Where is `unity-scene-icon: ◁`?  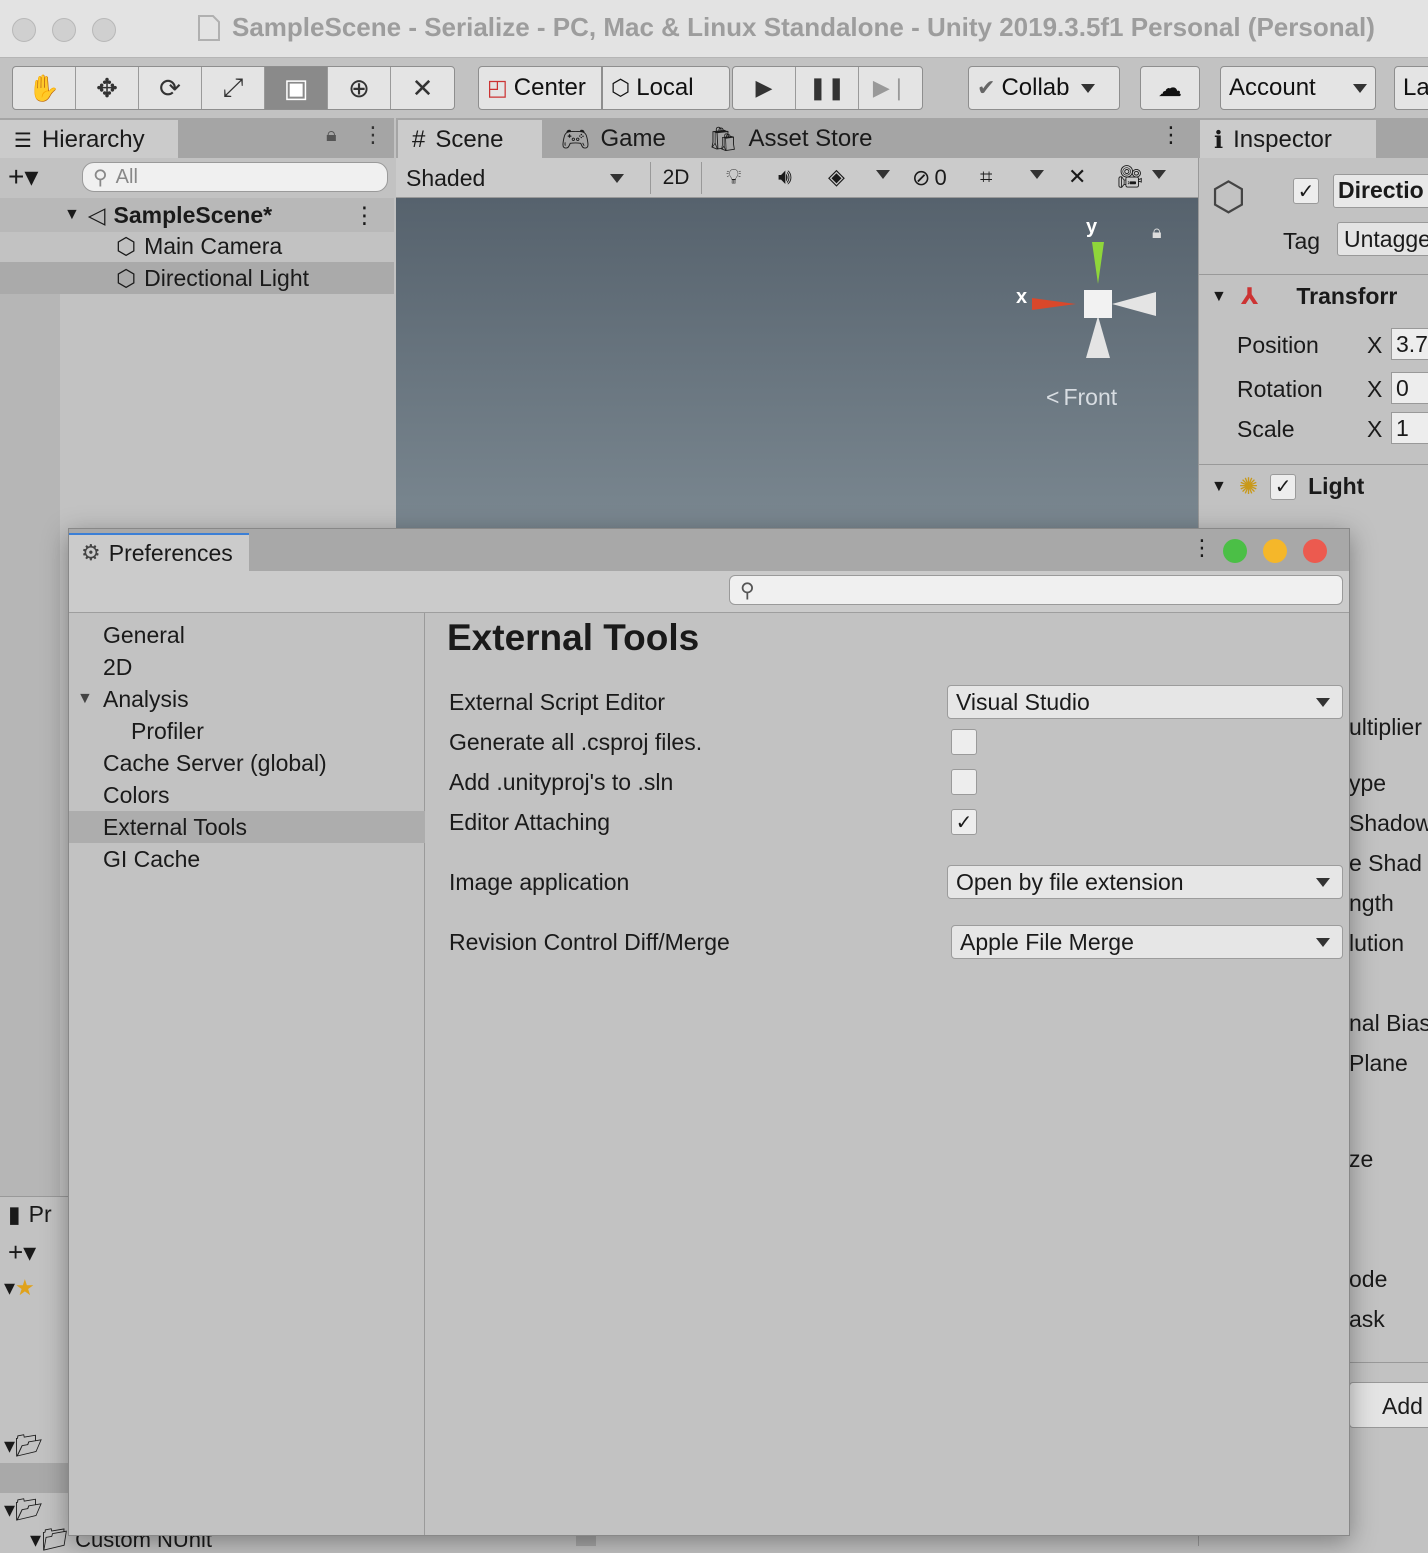 unity-scene-icon: ◁ is located at coordinates (96, 214).